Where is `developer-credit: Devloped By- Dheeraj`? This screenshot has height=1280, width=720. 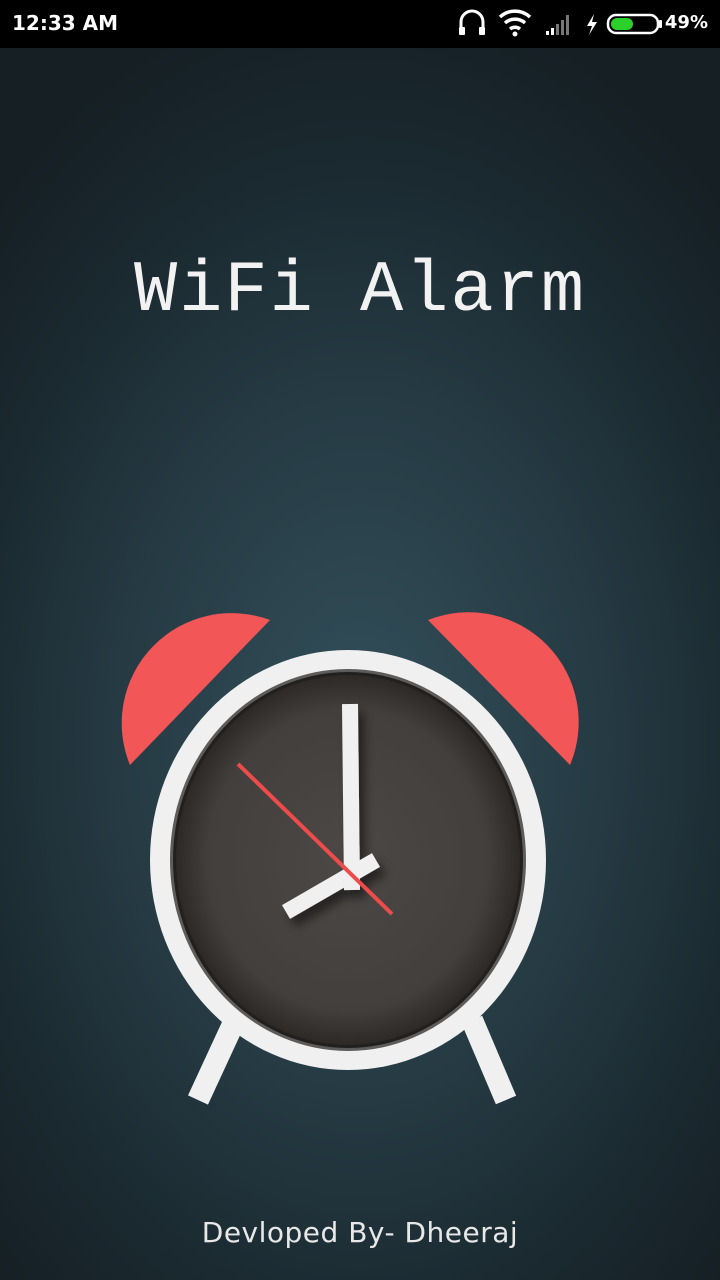
developer-credit: Devloped By- Dheeraj is located at coordinates (360, 1232).